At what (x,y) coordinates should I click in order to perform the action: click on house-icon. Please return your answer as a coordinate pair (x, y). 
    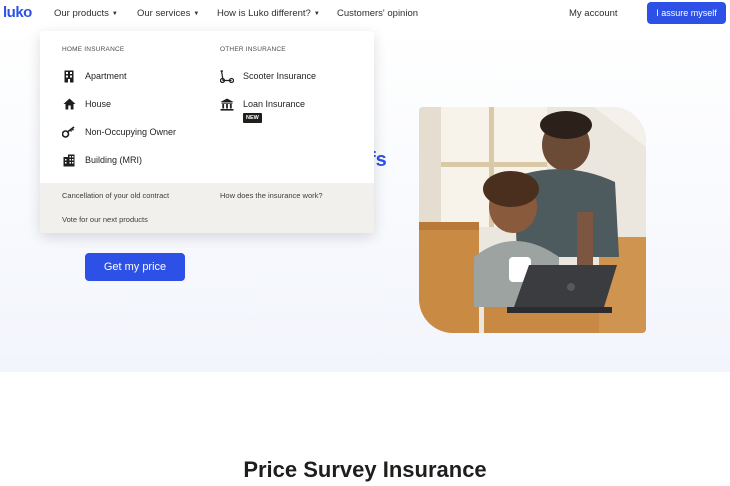
    Looking at the image, I should click on (69, 104).